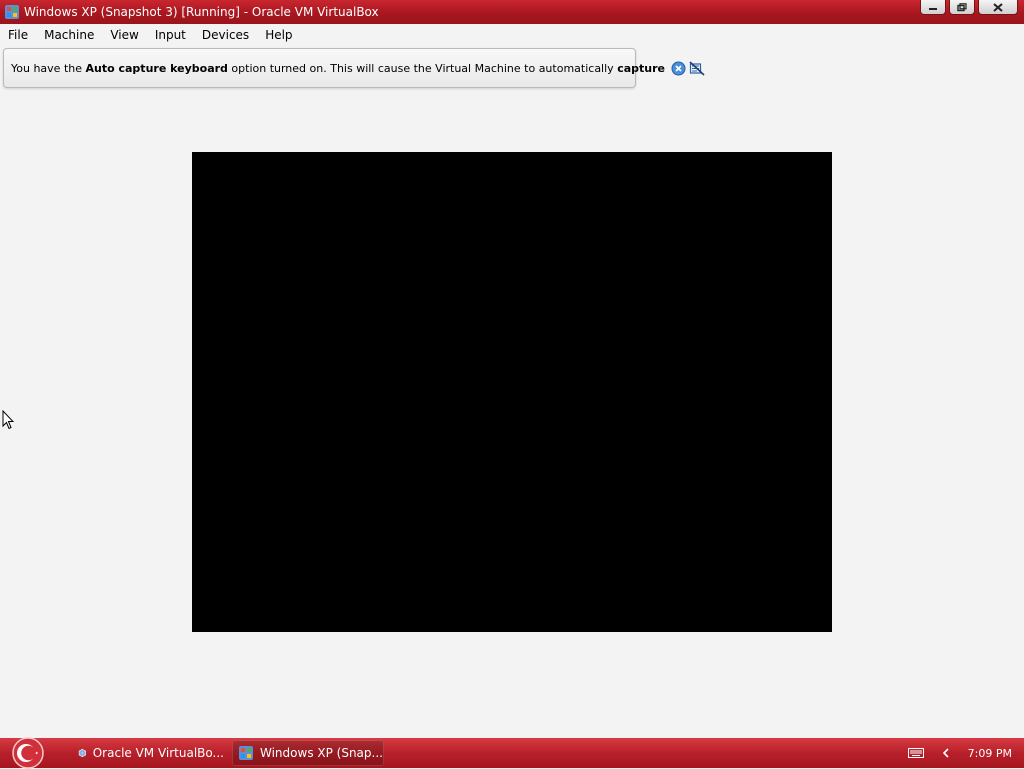 Image resolution: width=1024 pixels, height=769 pixels. Describe the element at coordinates (48, 68) in the screenshot. I see `notice-text-1: You have the` at that location.